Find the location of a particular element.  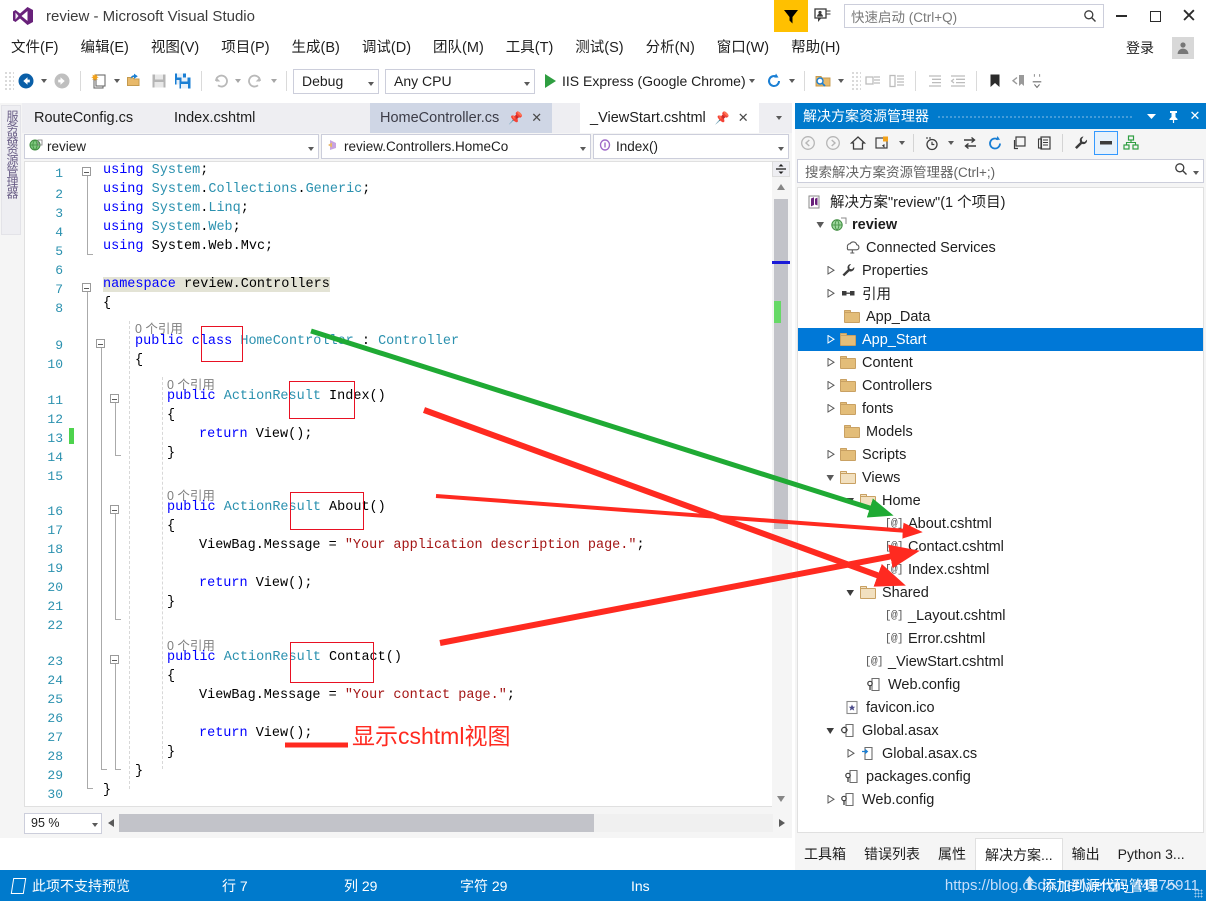

tree-item-models: Models is located at coordinates (1000, 431).